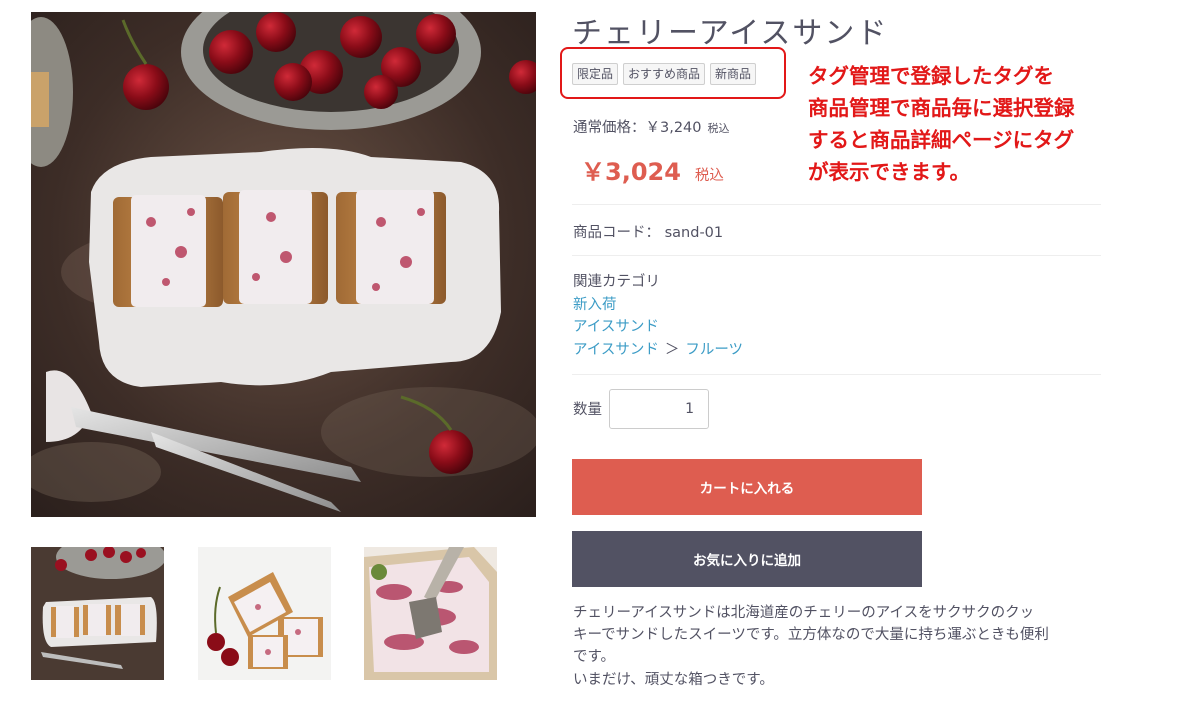  I want to click on product-title: チェリーアイスサンド, so click(730, 33).